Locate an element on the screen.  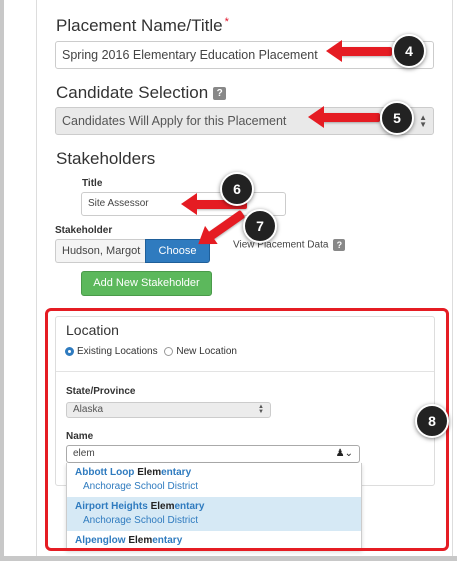
stakeholder-name-field: Hudson, Margot is located at coordinates (100, 251).